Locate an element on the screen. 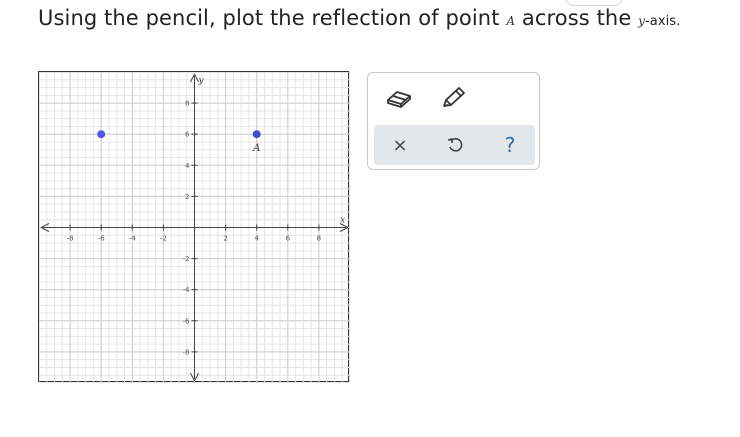 The width and height of the screenshot is (740, 437). x-axis-label: x is located at coordinates (342, 221).